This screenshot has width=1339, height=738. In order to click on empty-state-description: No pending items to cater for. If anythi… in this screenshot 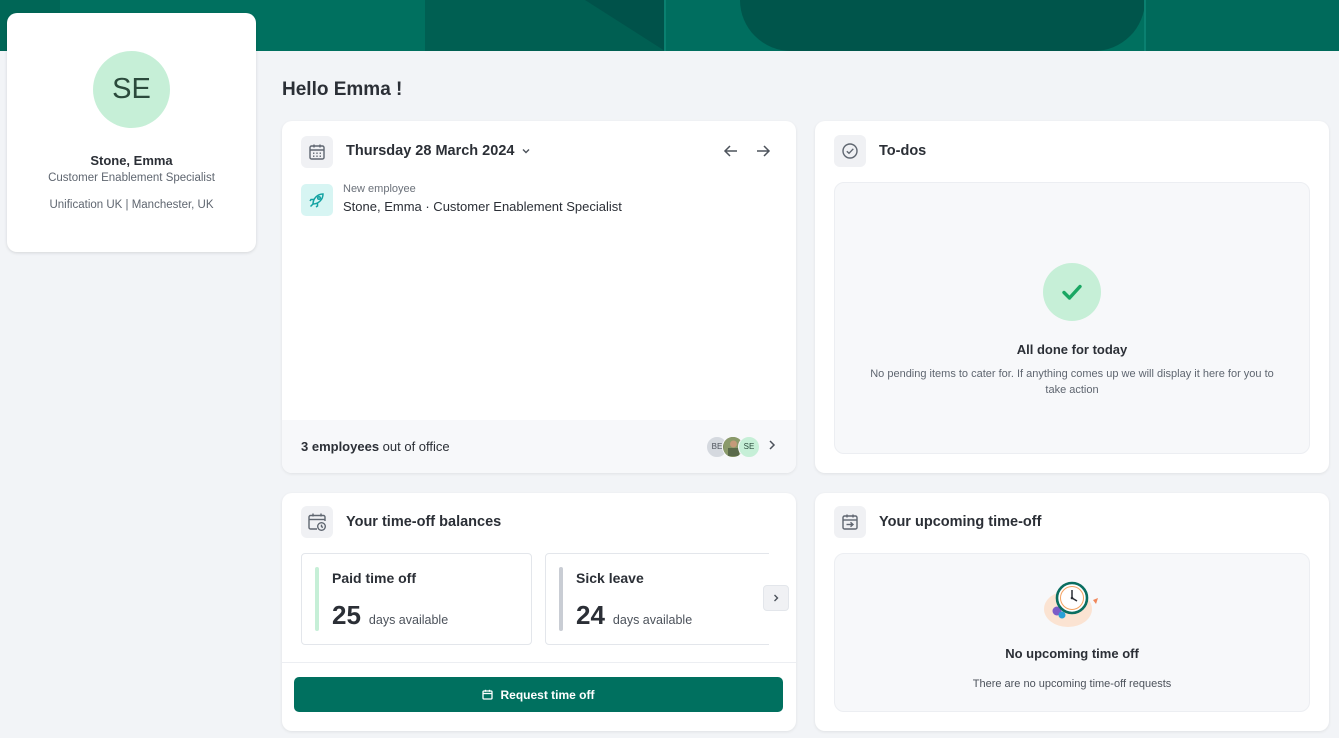, I will do `click(1072, 382)`.